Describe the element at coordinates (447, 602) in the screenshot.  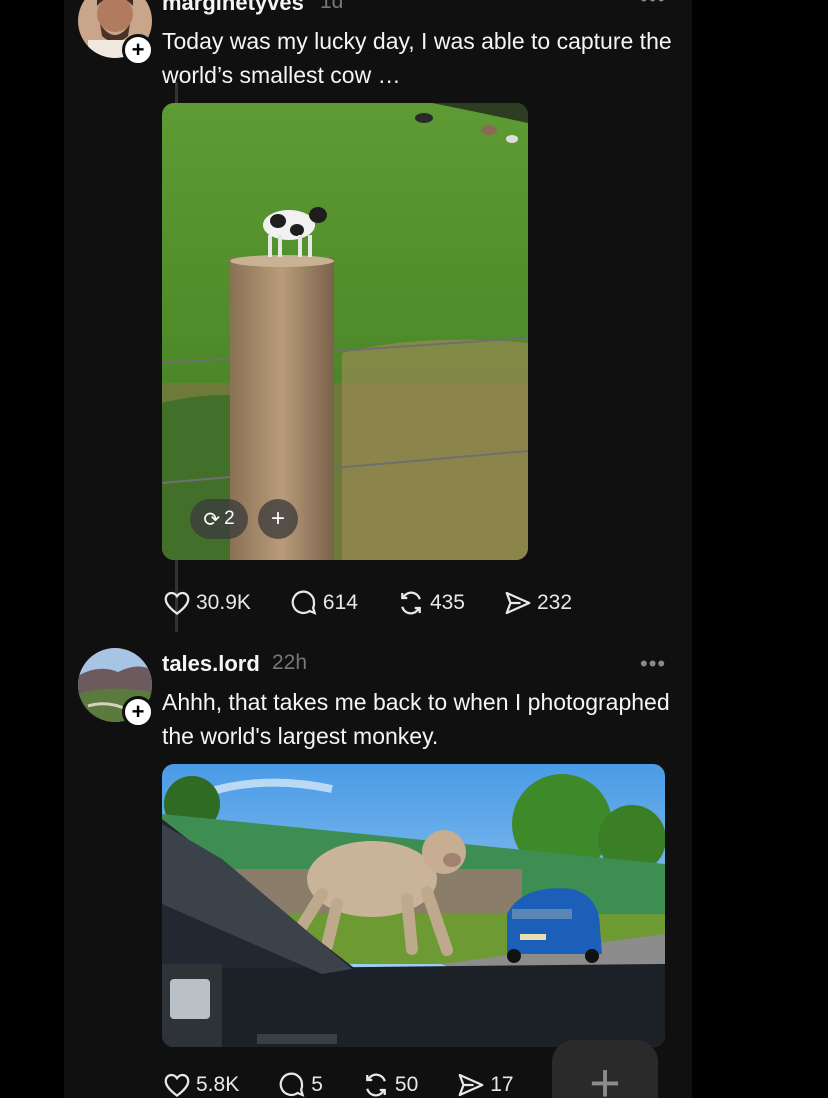
I see `repost-count: 435` at that location.